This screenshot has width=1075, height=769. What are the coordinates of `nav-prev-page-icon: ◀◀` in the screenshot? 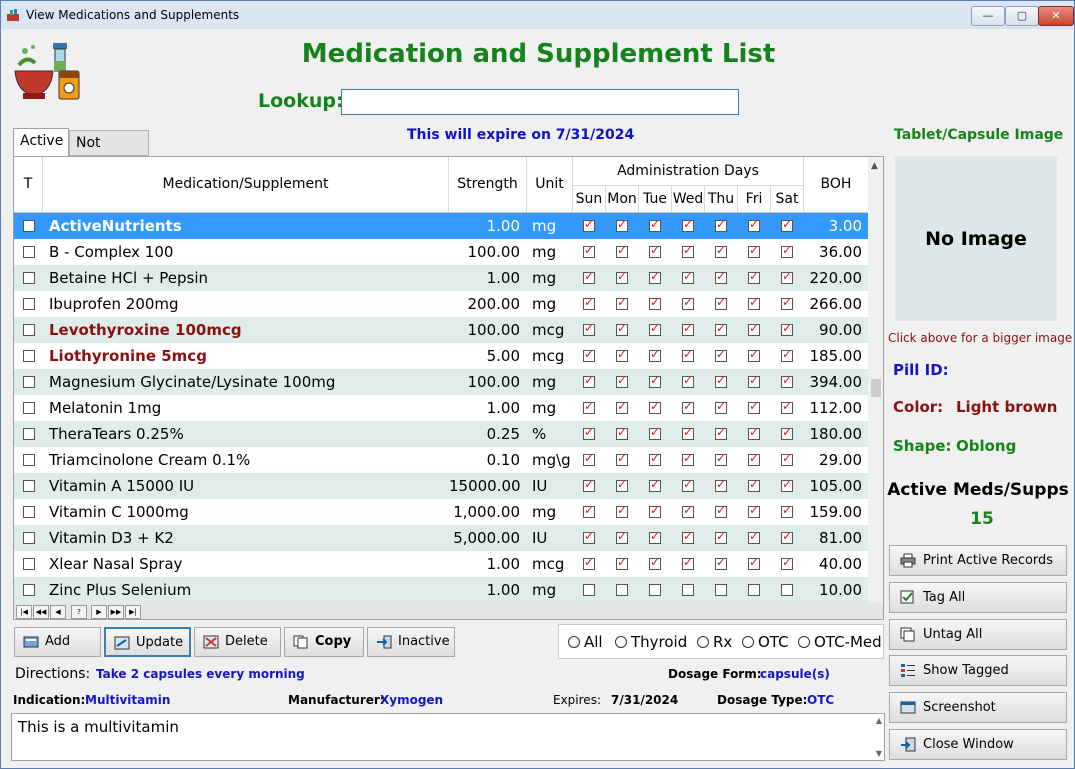 It's located at (41, 612).